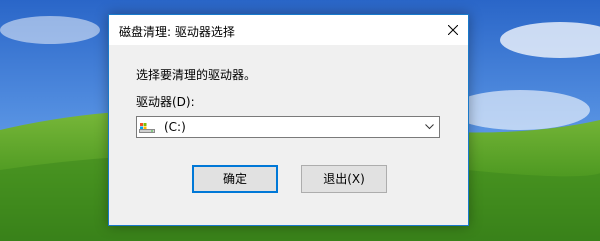  What do you see at coordinates (175, 127) in the screenshot?
I see `selected-drive: (C:)` at bounding box center [175, 127].